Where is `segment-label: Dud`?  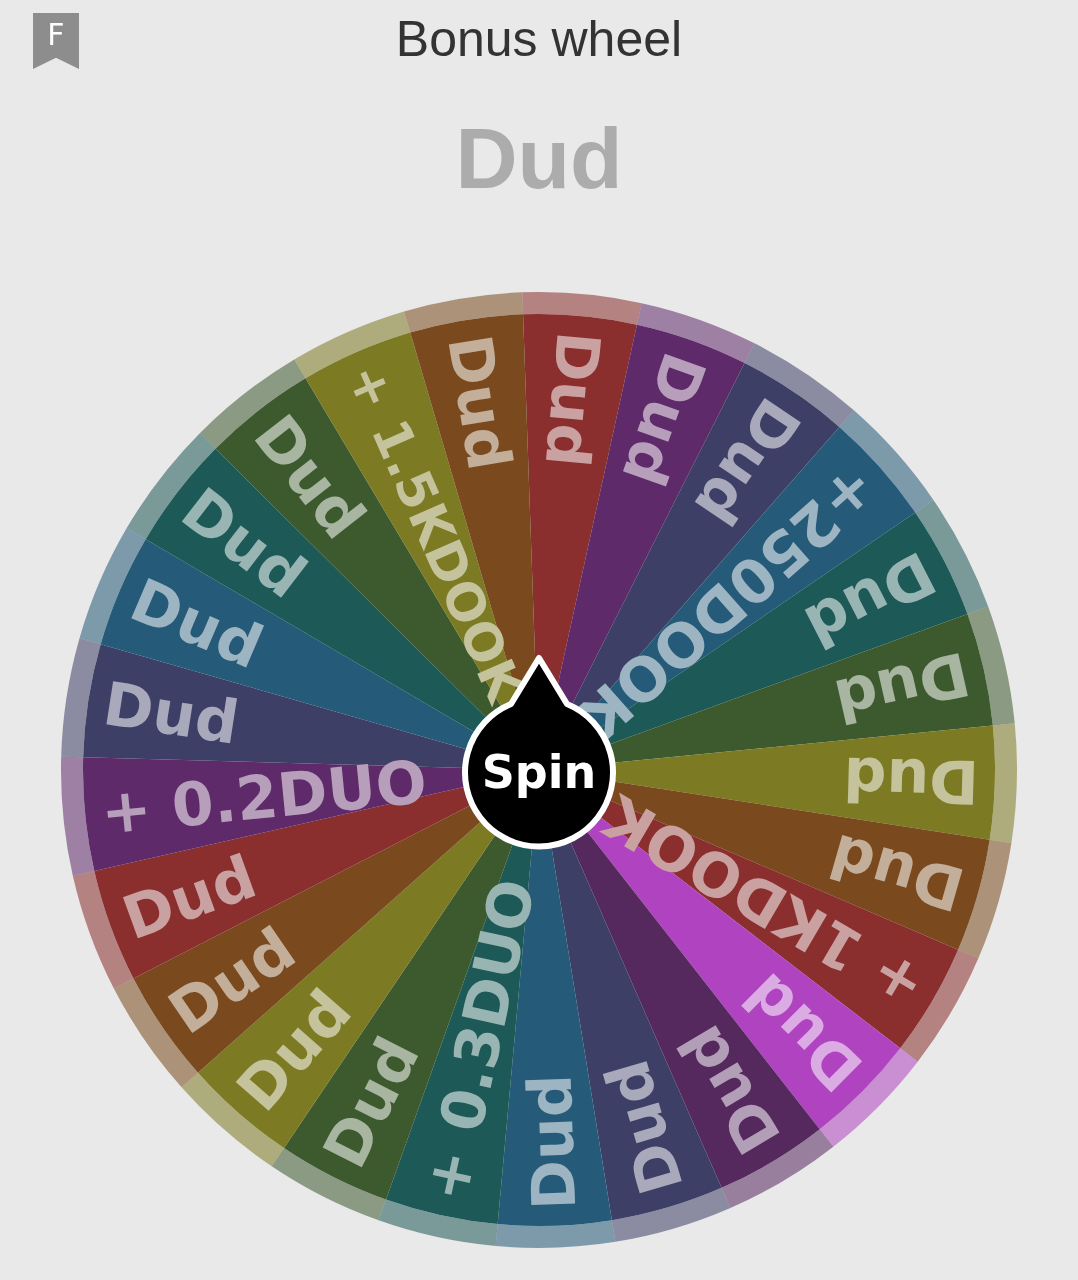
segment-label: Dud is located at coordinates (572, 399).